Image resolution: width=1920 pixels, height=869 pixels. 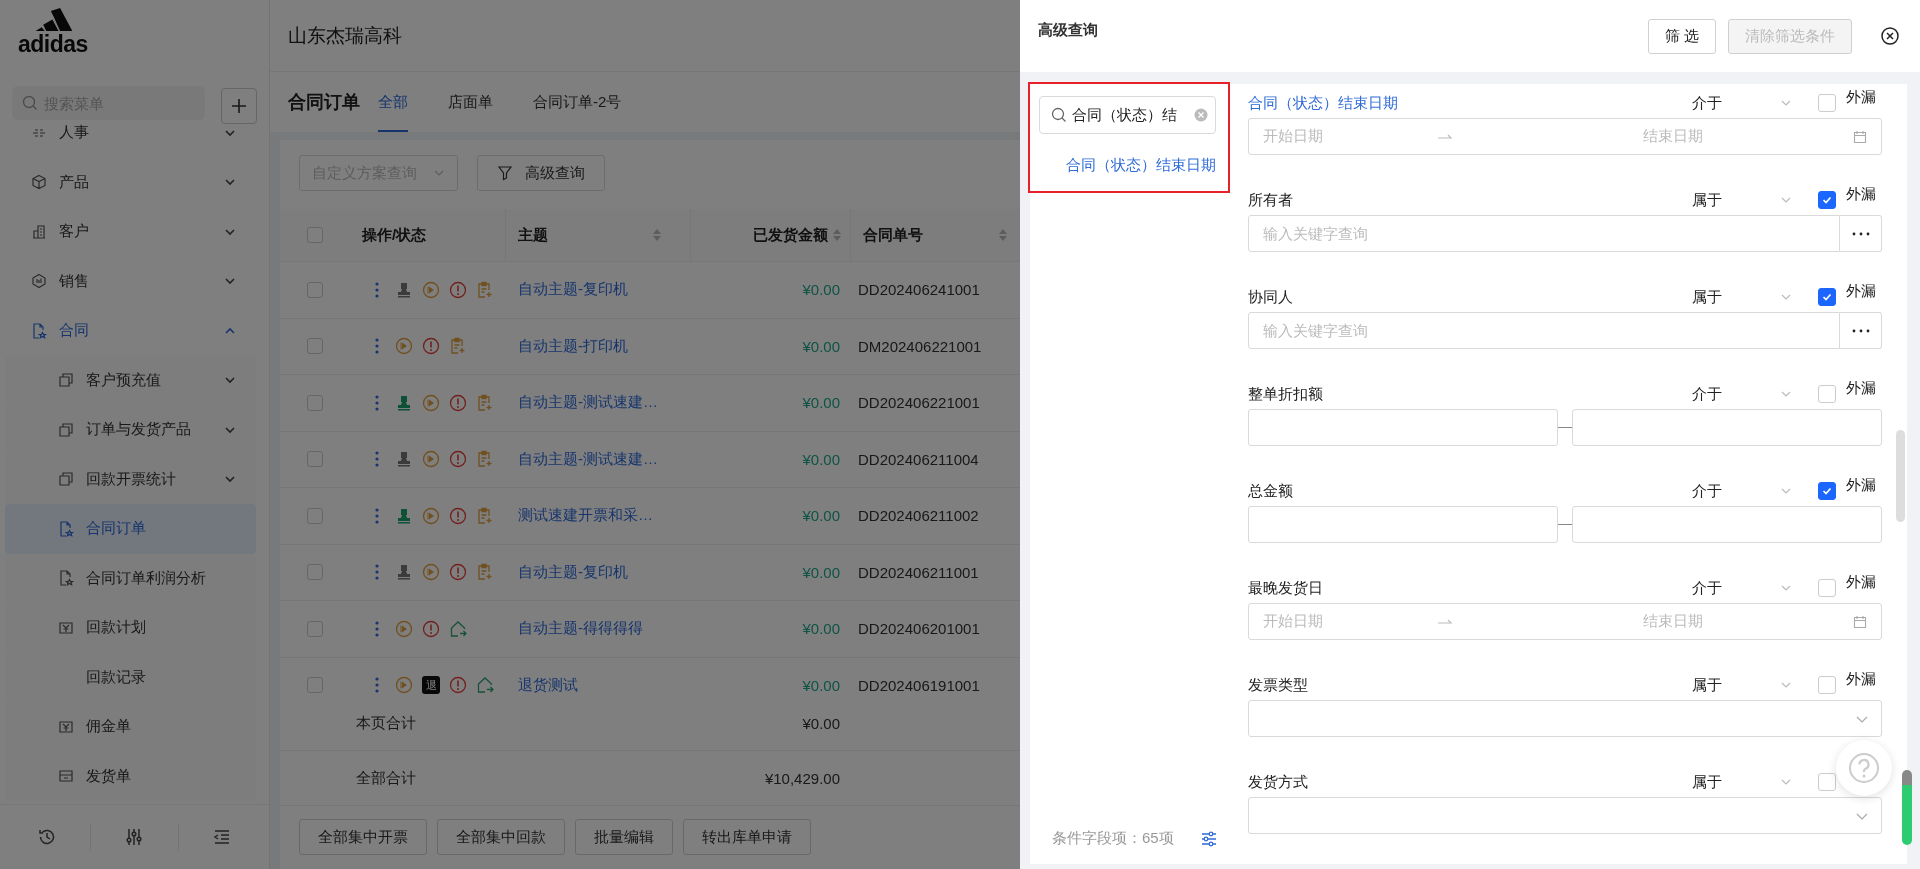 I want to click on menu-label: 销售, so click(x=74, y=281).